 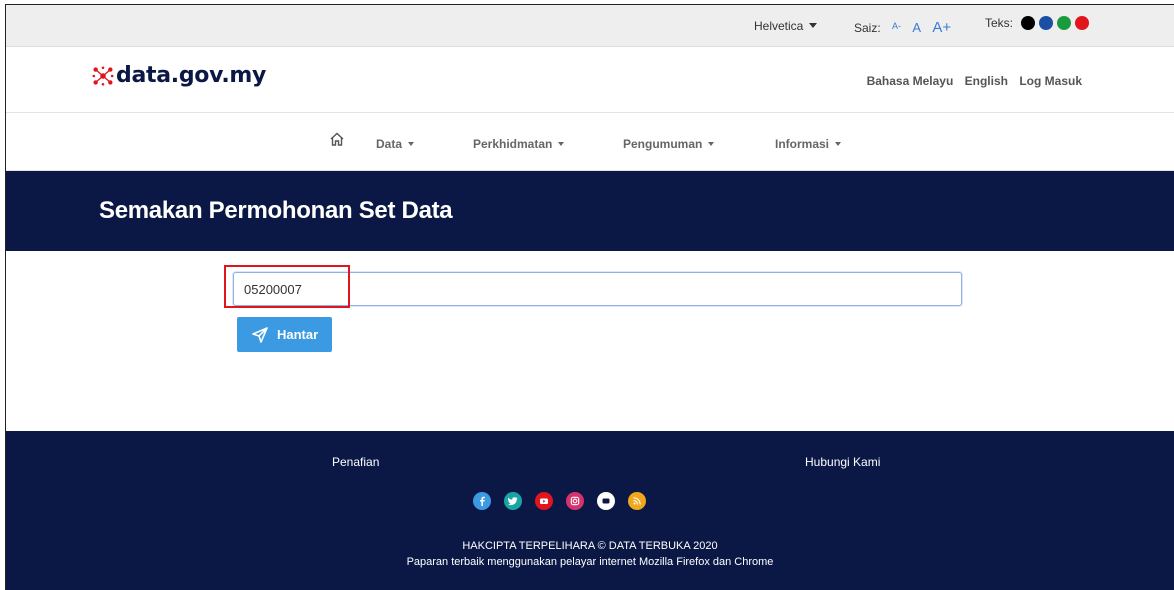 I want to click on instagram-icon, so click(x=575, y=501).